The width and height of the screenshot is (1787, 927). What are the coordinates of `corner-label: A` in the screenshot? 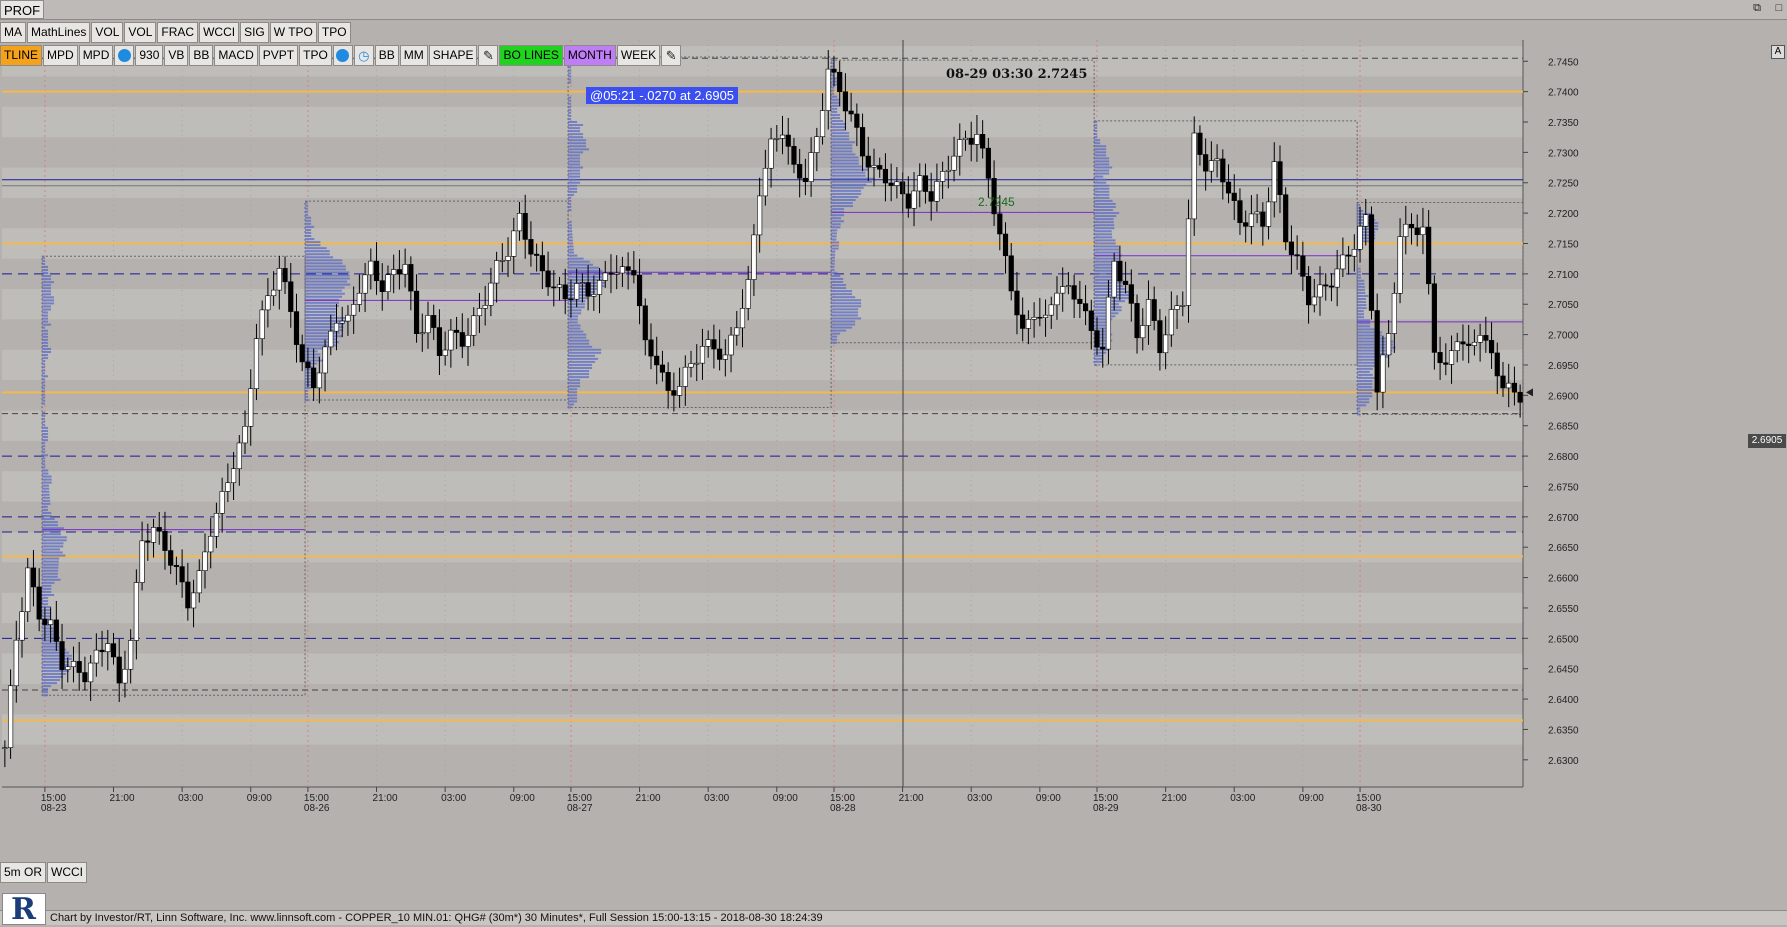 It's located at (1778, 52).